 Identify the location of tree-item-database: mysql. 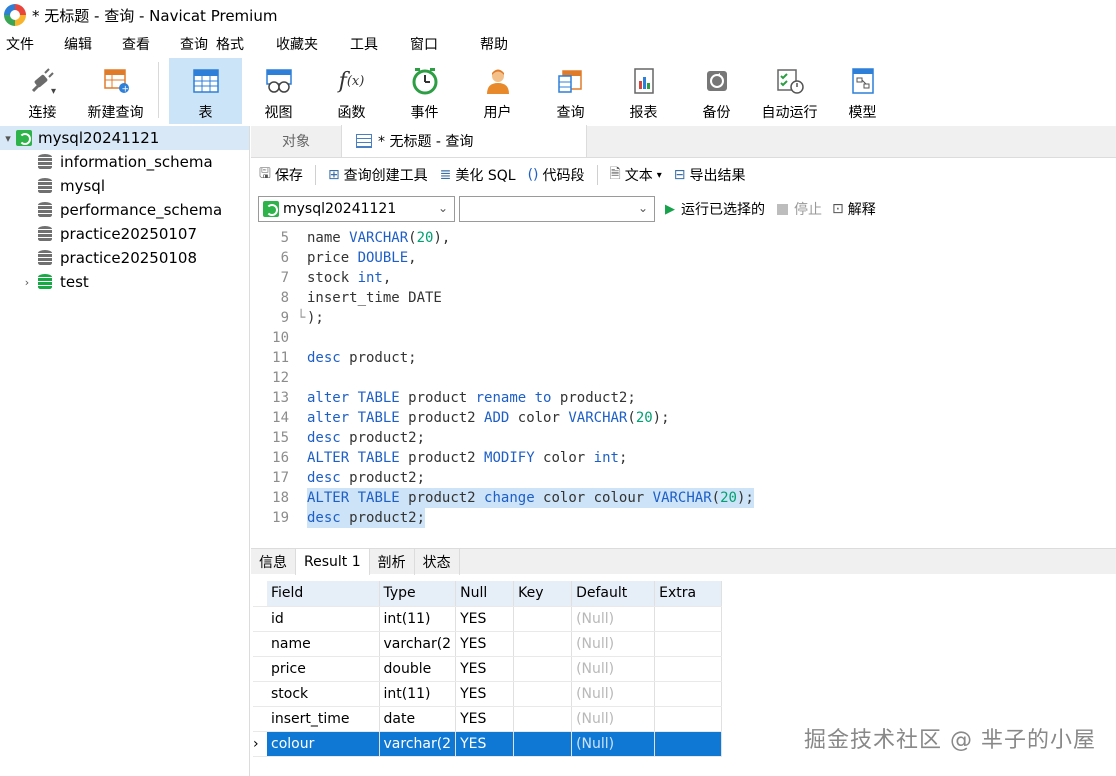
(124, 186).